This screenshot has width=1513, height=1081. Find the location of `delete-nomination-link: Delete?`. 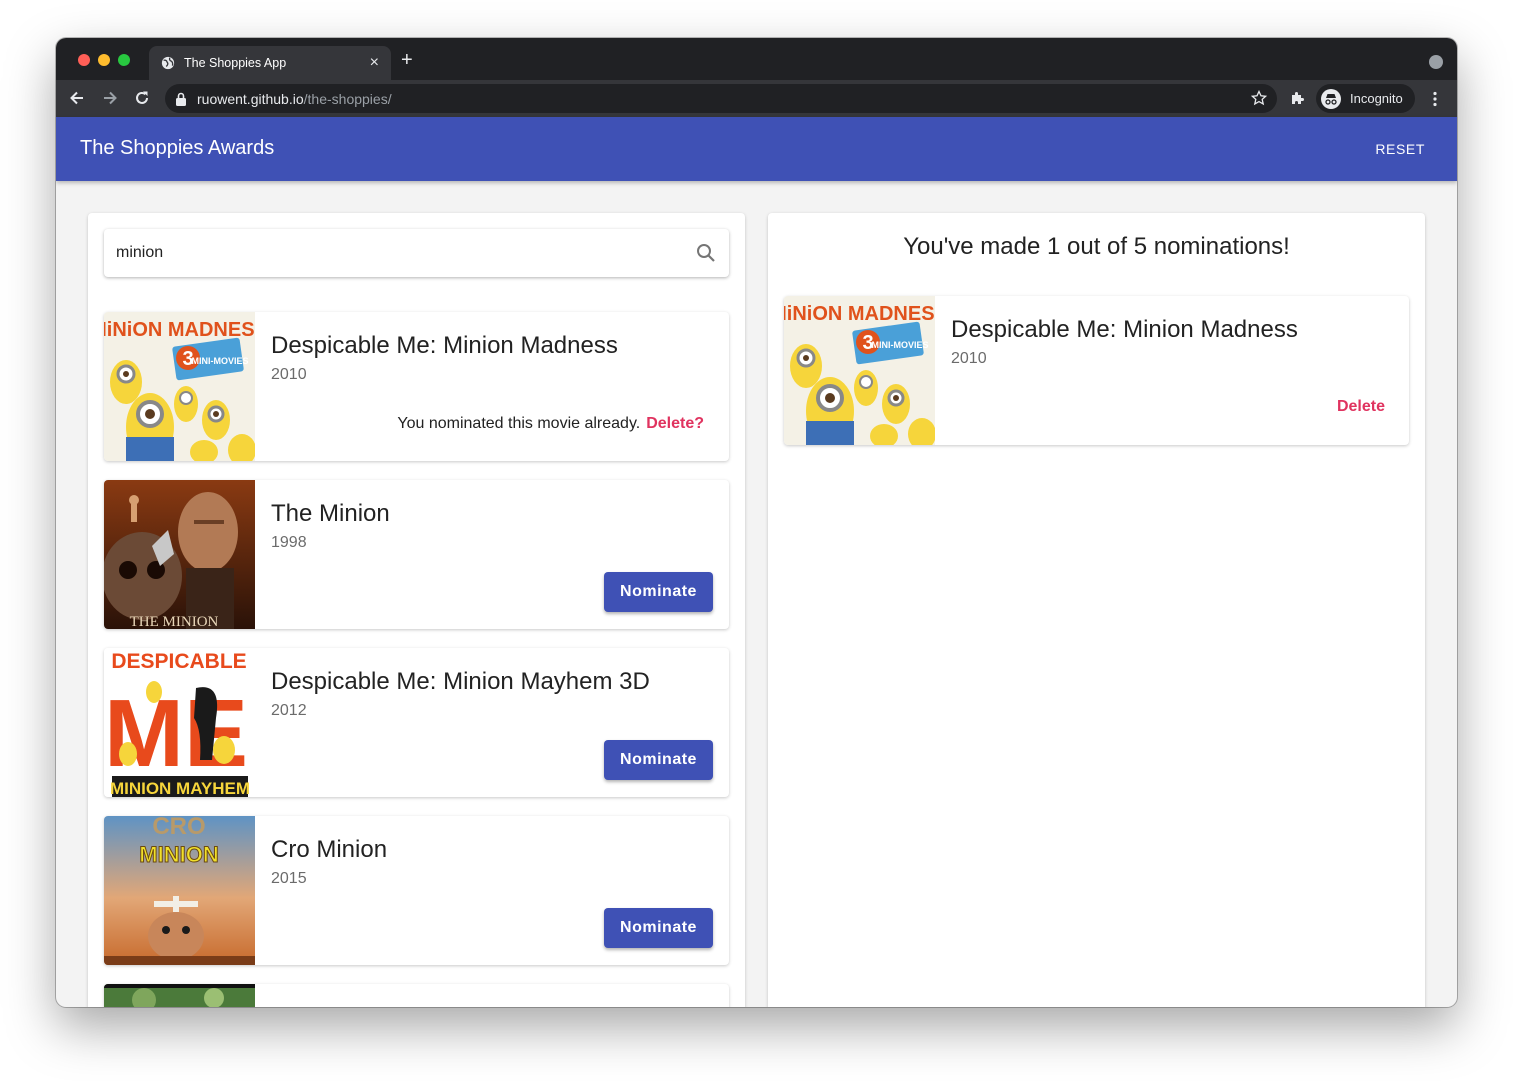

delete-nomination-link: Delete? is located at coordinates (675, 423).